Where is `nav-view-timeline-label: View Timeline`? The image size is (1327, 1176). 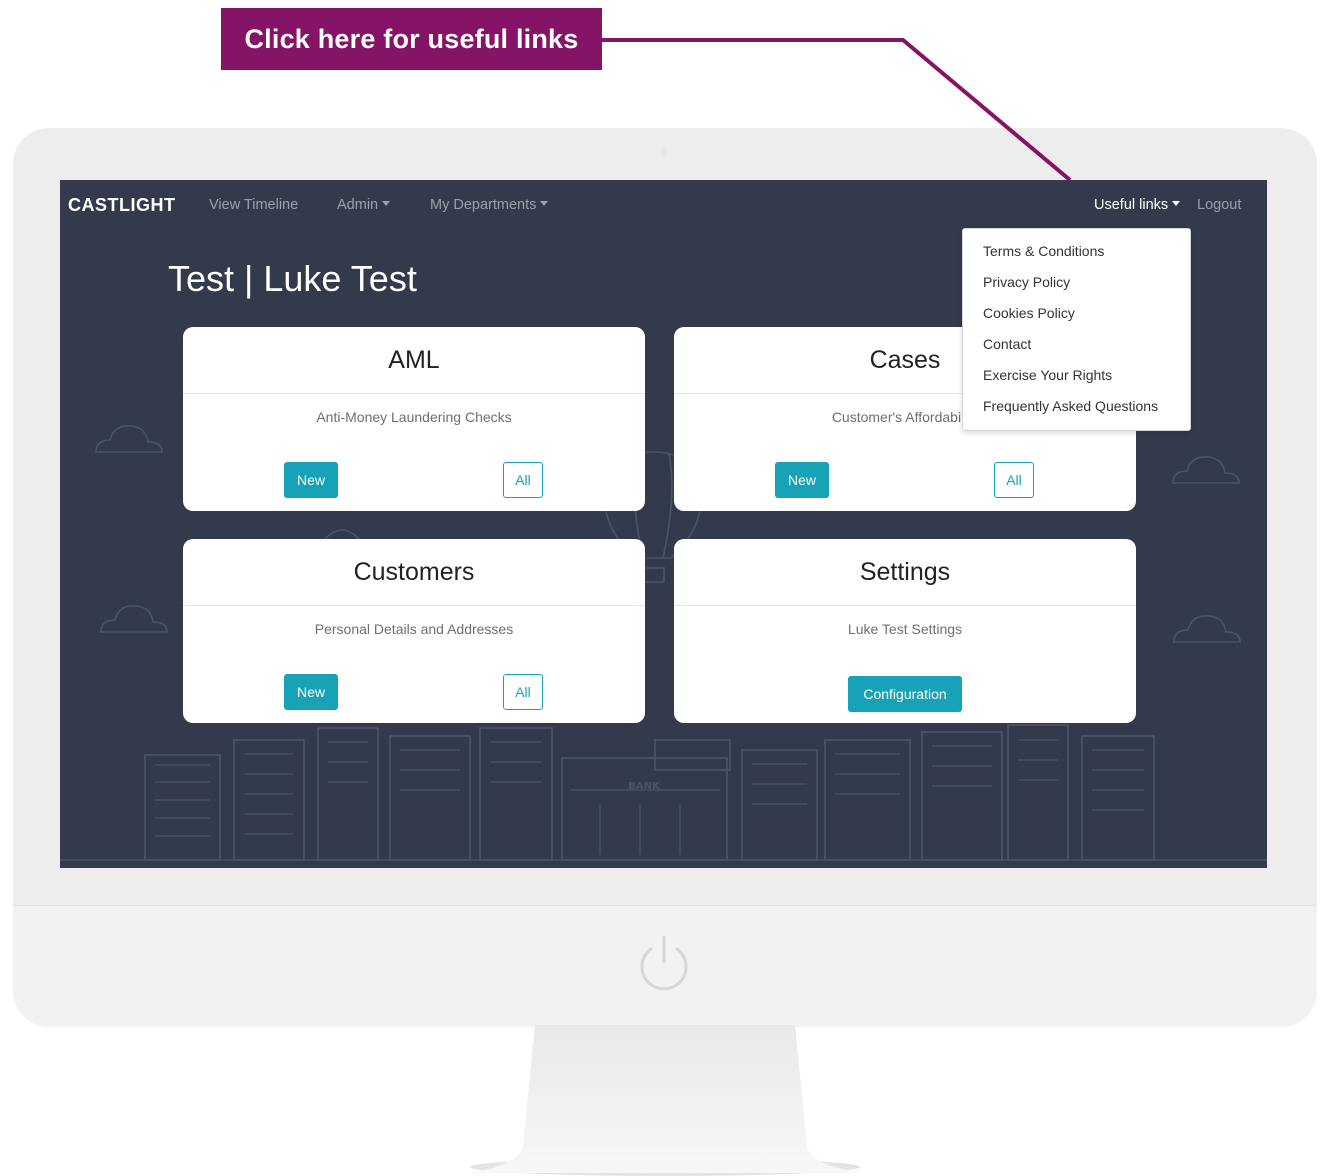 nav-view-timeline-label: View Timeline is located at coordinates (254, 205).